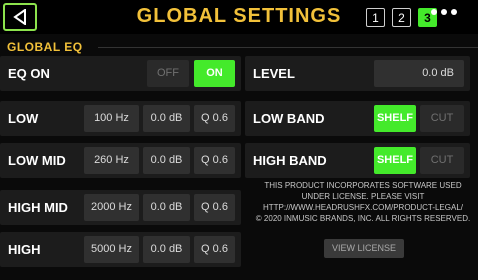  Describe the element at coordinates (288, 47) in the screenshot. I see `section-divider` at that location.